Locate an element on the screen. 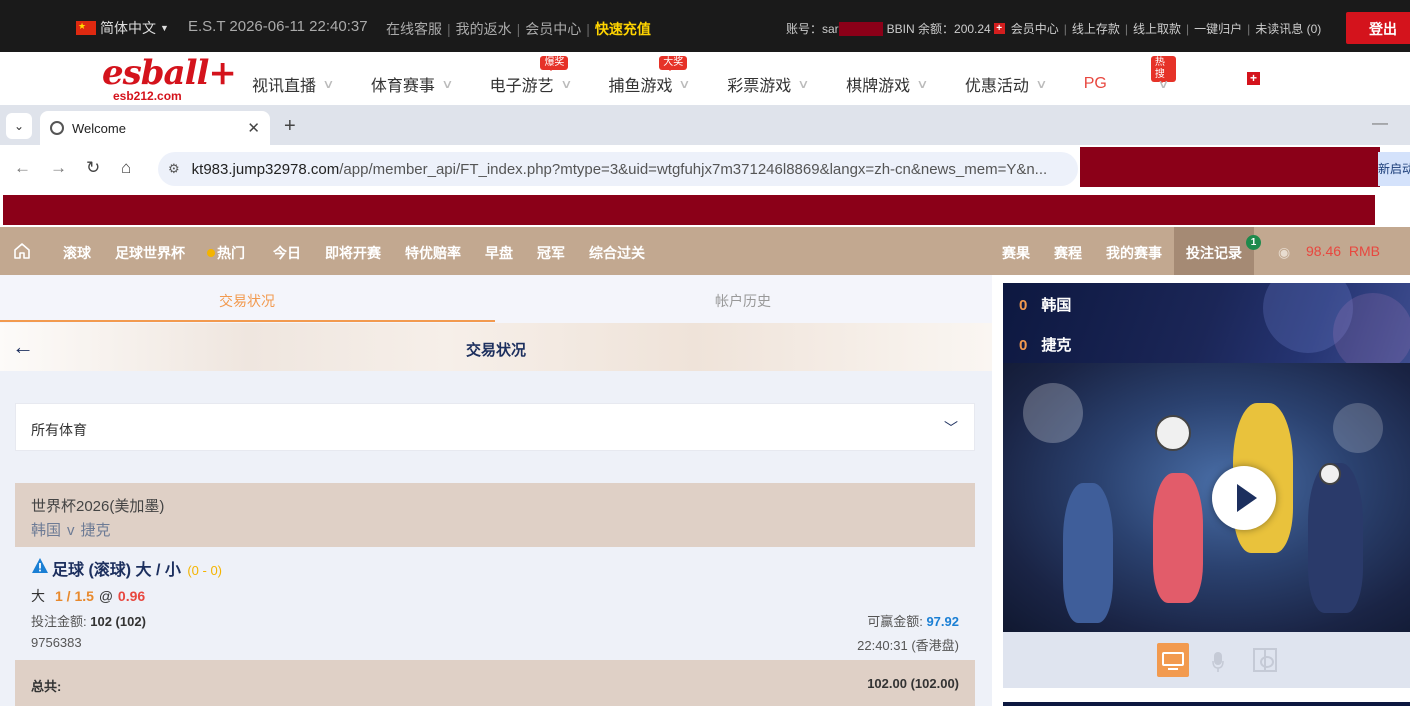 The width and height of the screenshot is (1410, 706). bet-record-label: 投注记录 is located at coordinates (1214, 253).